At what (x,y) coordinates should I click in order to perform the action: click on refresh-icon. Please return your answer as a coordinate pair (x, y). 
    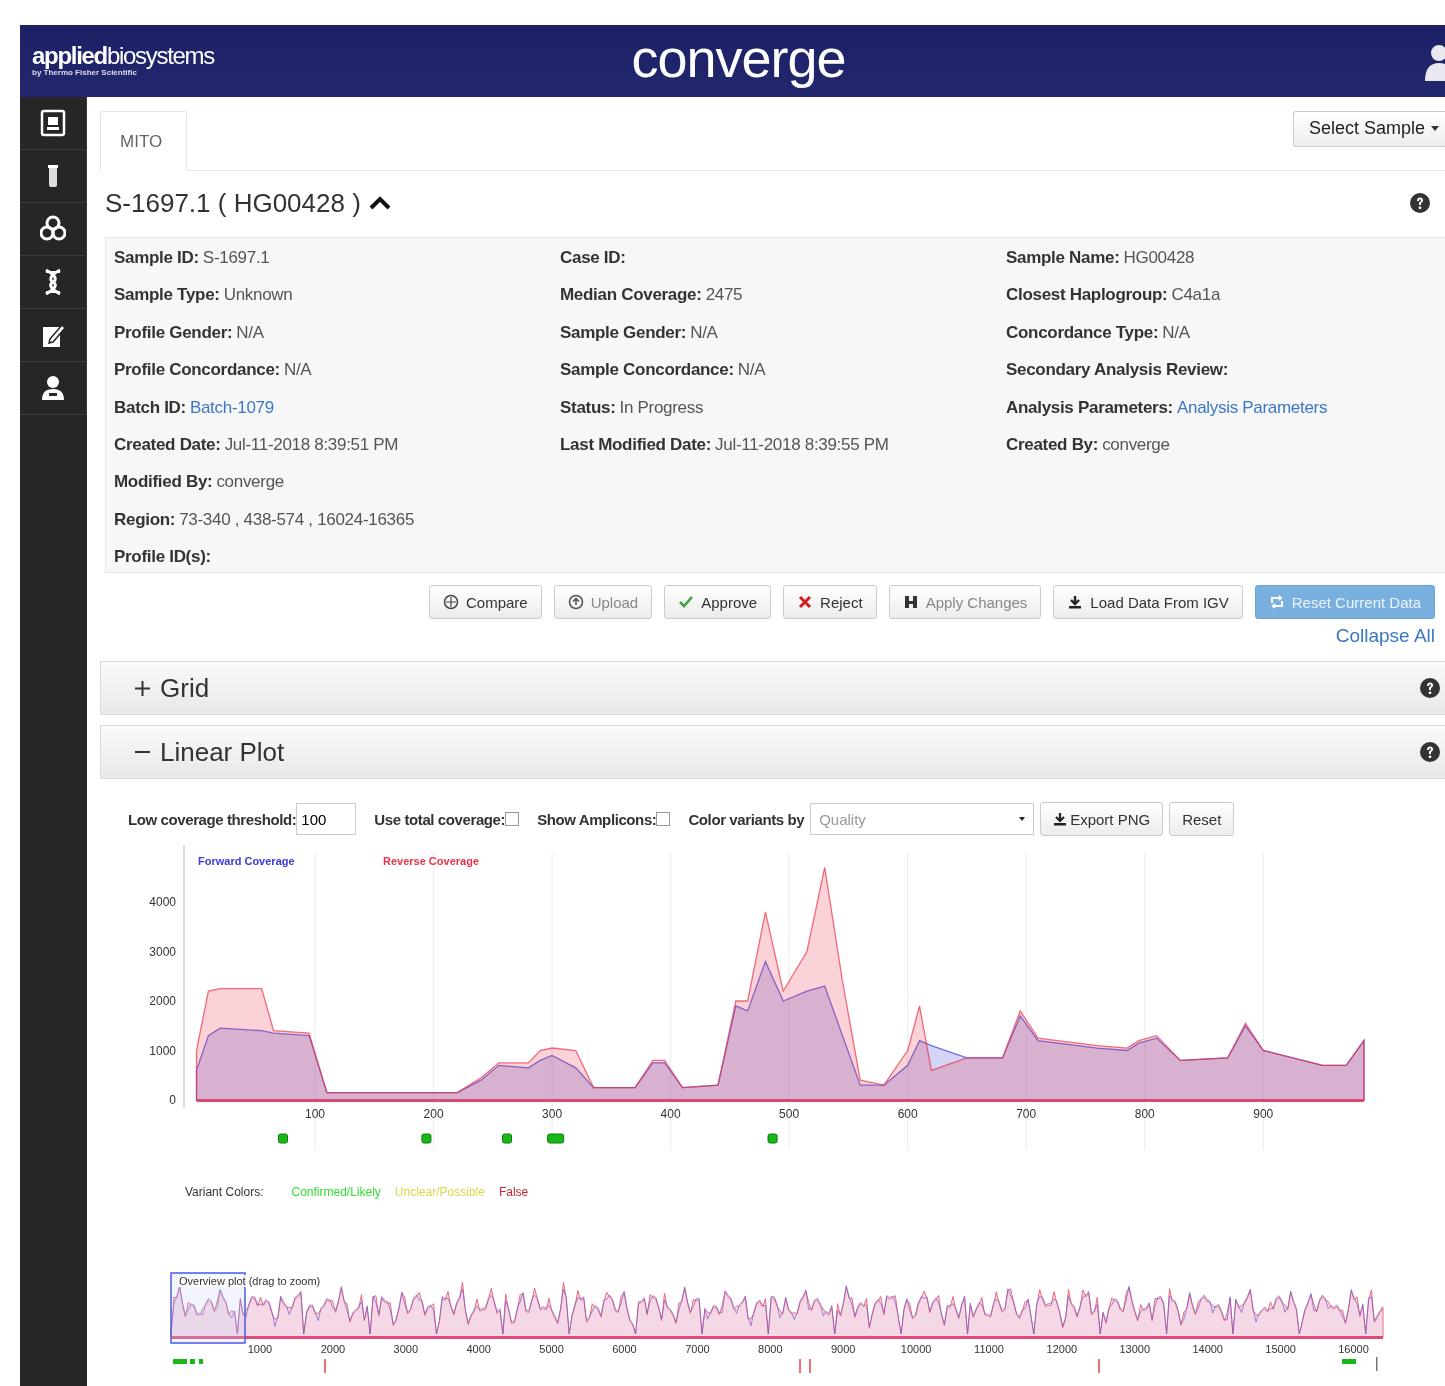
    Looking at the image, I should click on (1276, 602).